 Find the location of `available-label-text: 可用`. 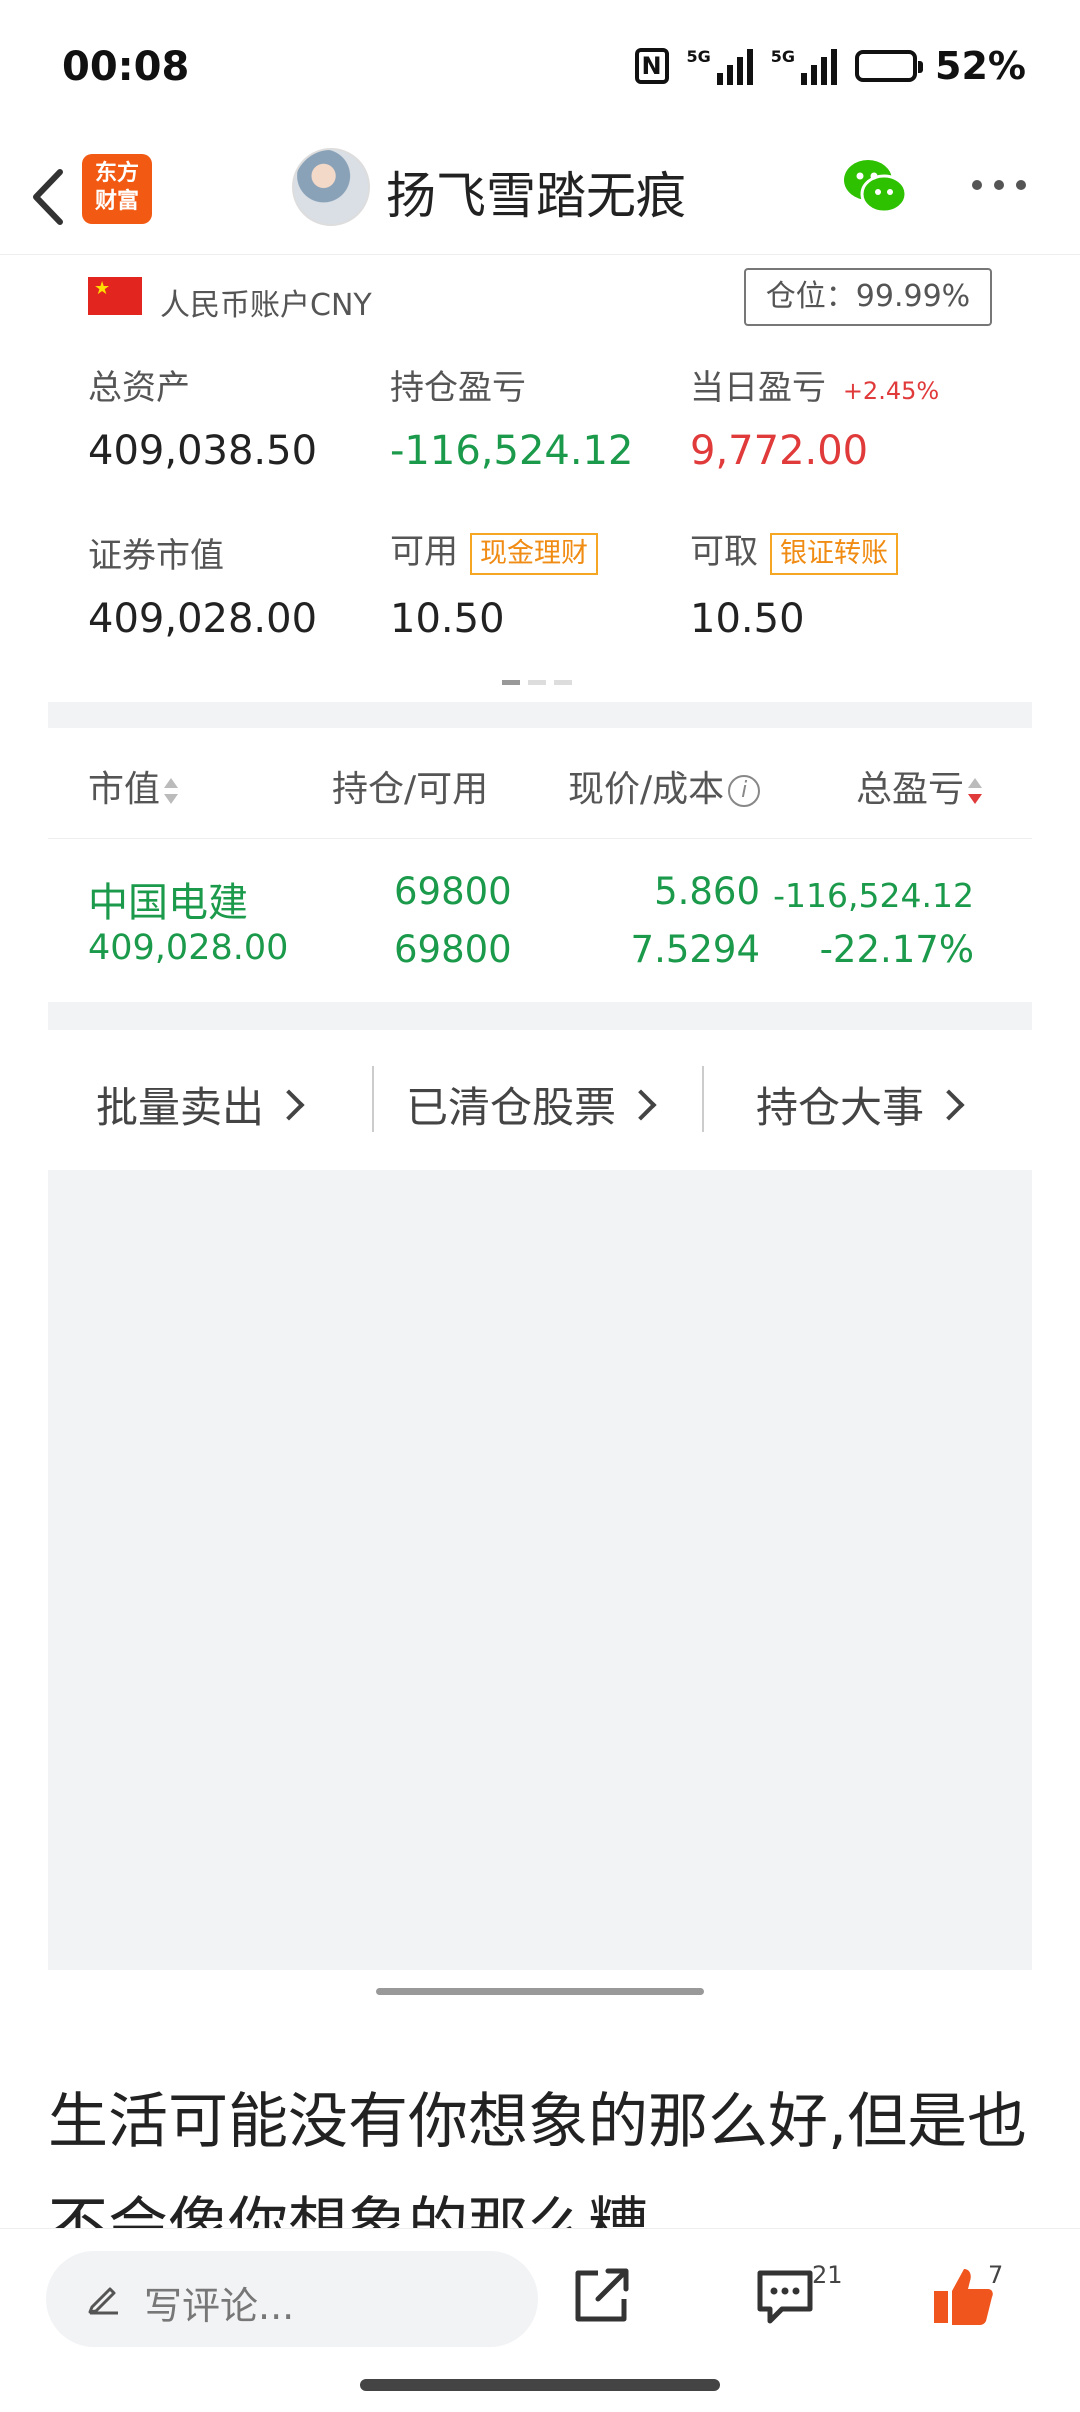

available-label-text: 可用 is located at coordinates (424, 552).